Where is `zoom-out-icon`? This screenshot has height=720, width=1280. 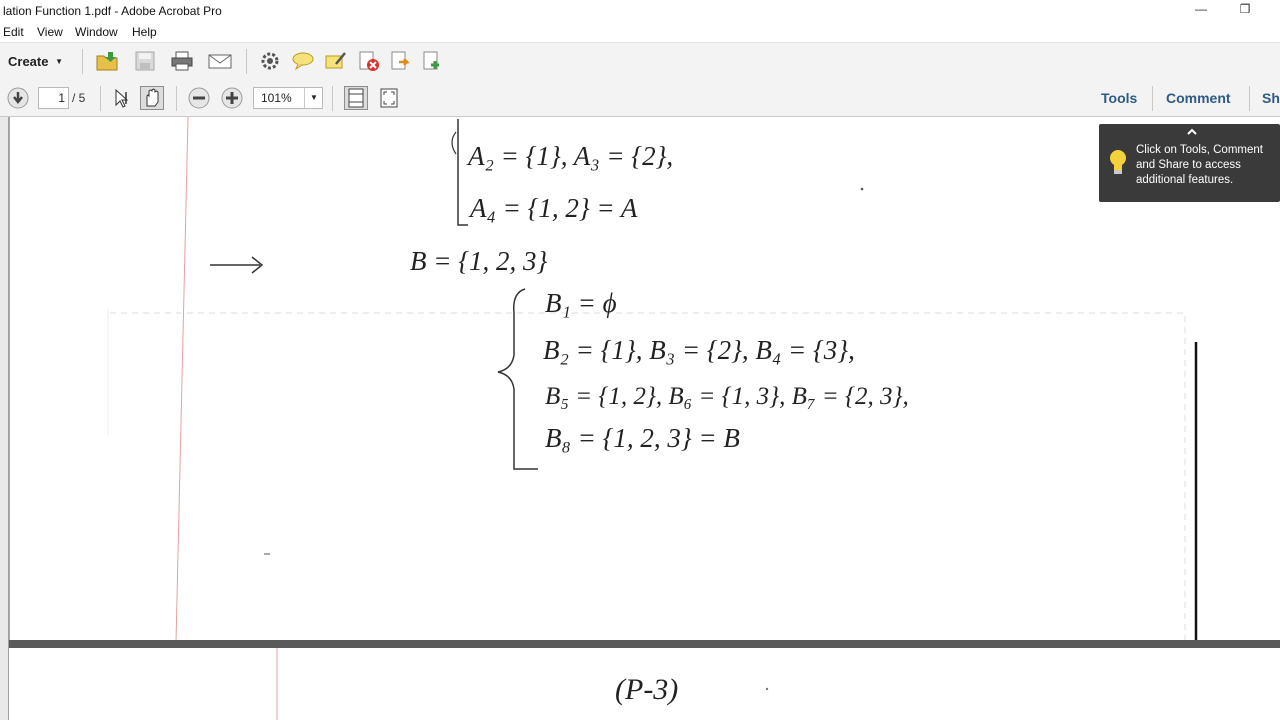
zoom-out-icon is located at coordinates (199, 98).